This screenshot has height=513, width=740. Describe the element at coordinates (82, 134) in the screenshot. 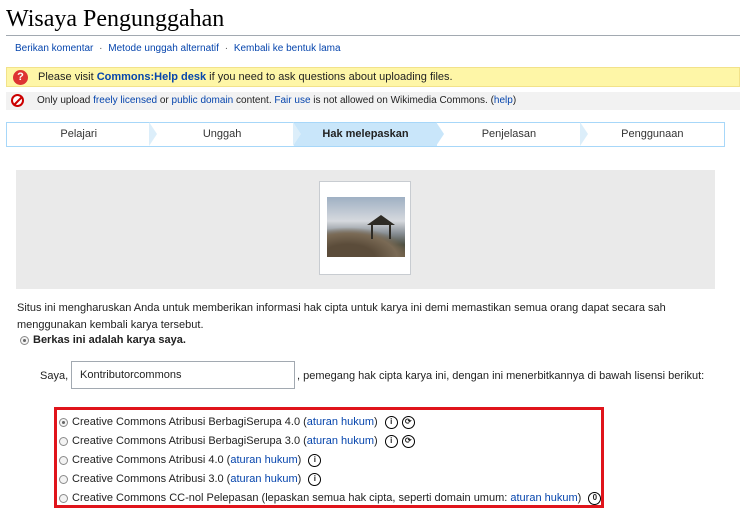

I see `step-learn: Pelajari` at that location.